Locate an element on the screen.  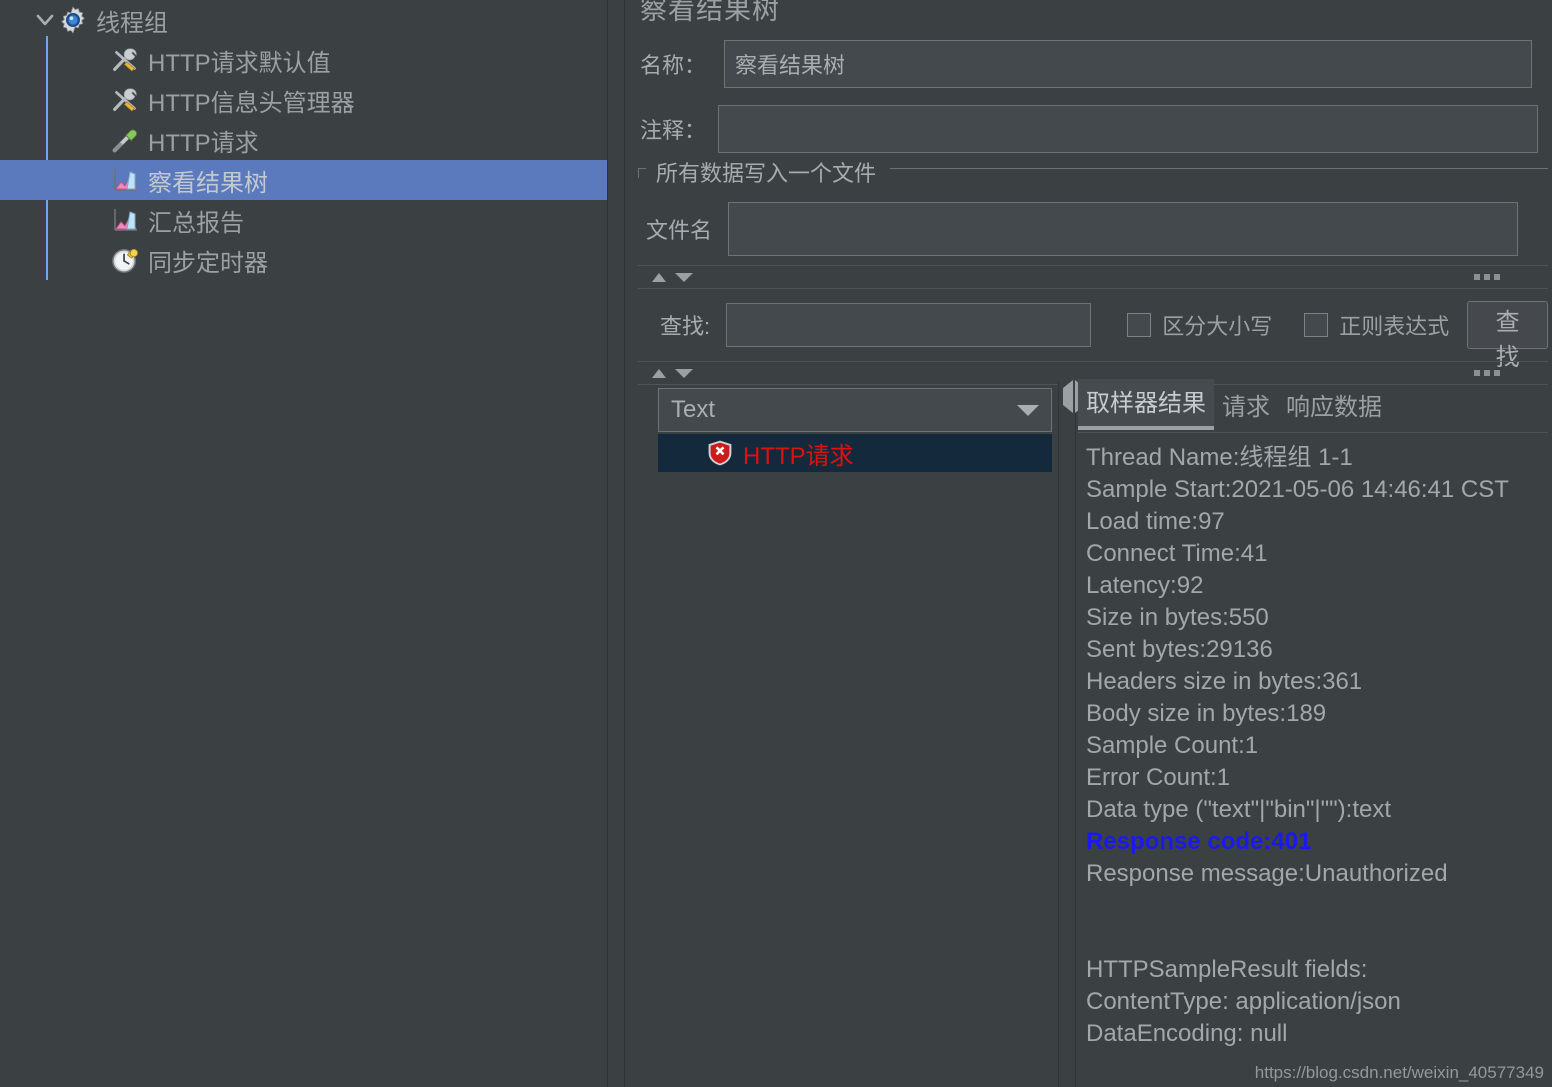
results-inner-splitter is located at coordinates (1071, 733).